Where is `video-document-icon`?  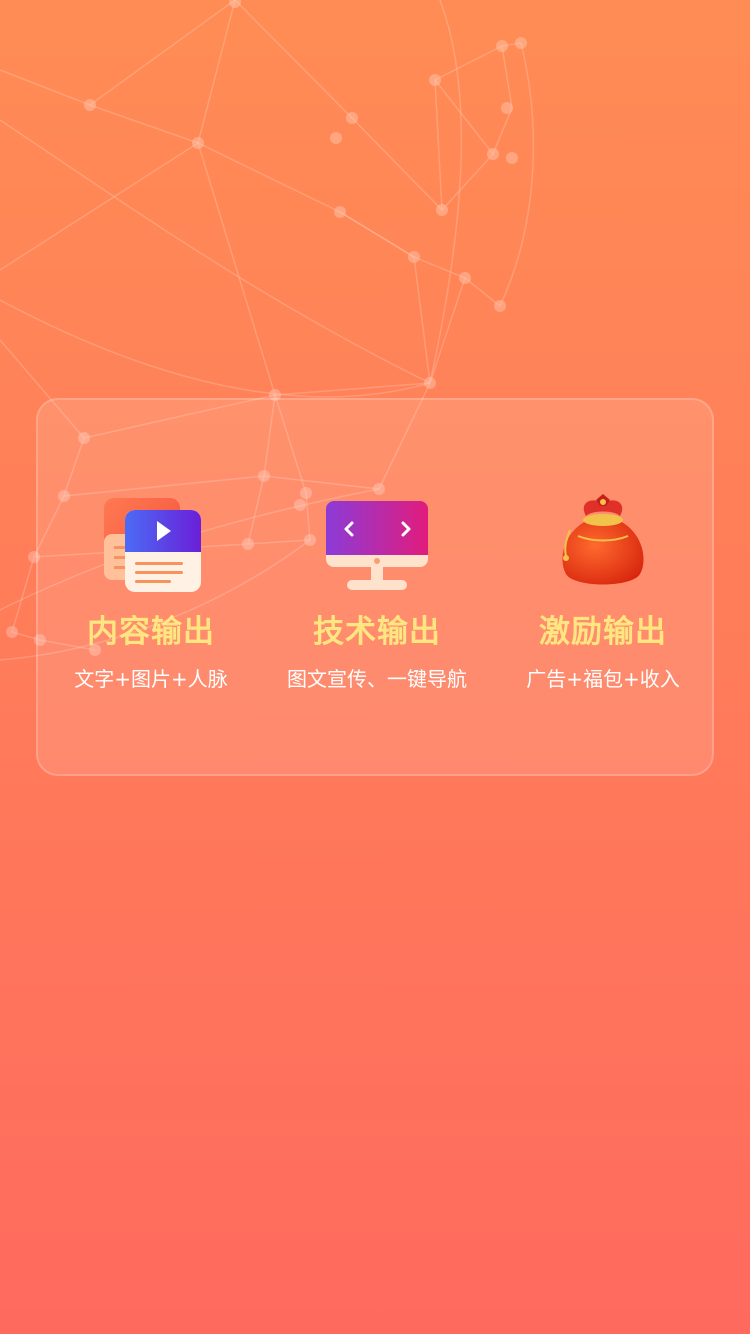
video-document-icon is located at coordinates (151, 545).